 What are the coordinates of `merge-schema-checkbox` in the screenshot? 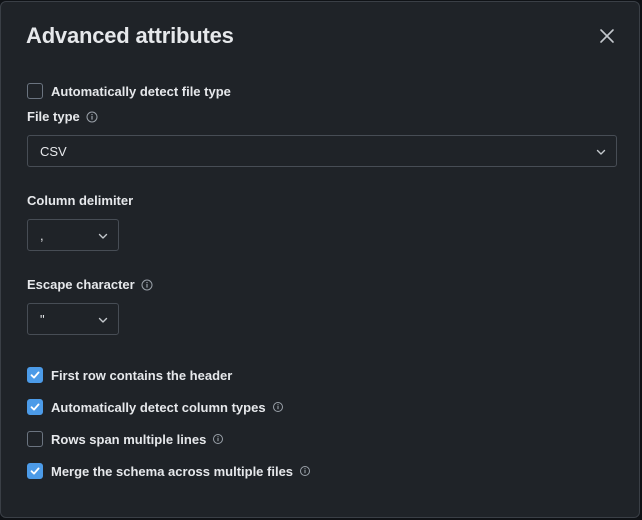 It's located at (35, 471).